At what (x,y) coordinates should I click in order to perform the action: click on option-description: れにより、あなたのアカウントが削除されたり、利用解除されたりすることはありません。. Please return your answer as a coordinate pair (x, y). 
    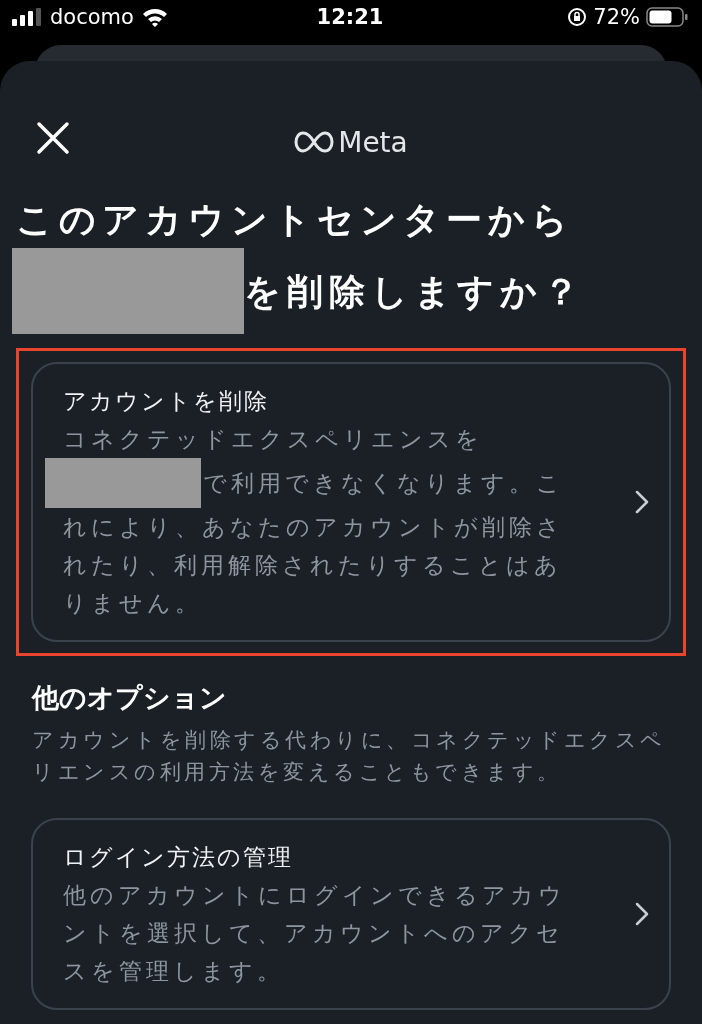
    Looking at the image, I should click on (314, 565).